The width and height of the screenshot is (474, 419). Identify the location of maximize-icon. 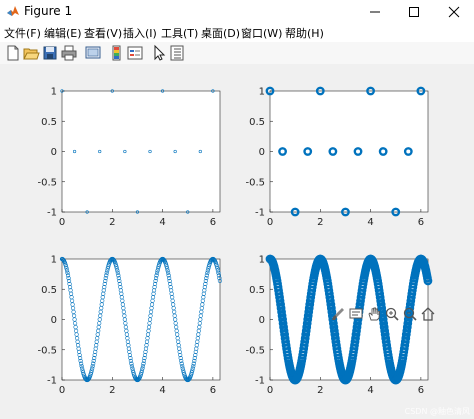
(414, 11).